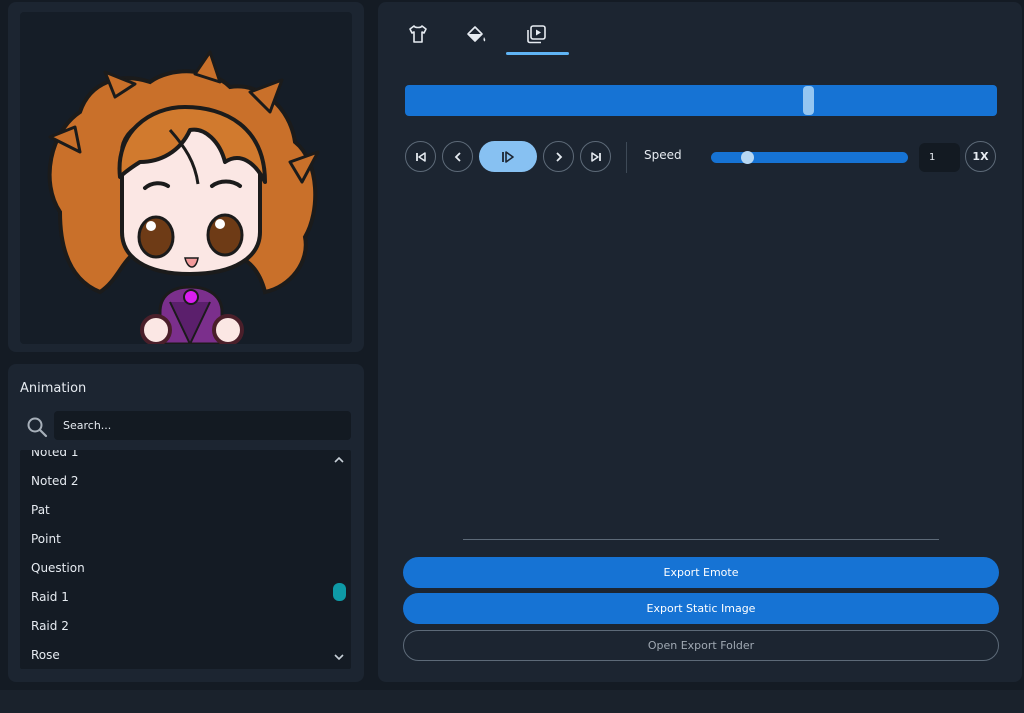 Image resolution: width=1024 pixels, height=713 pixels. I want to click on previous-frame-button, so click(457, 156).